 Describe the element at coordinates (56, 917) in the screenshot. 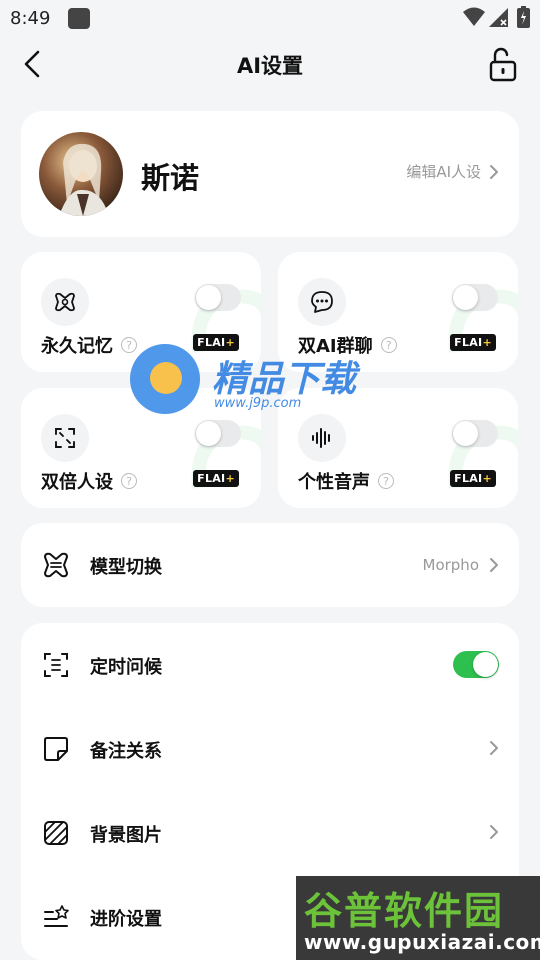

I see `advanced-icon` at that location.